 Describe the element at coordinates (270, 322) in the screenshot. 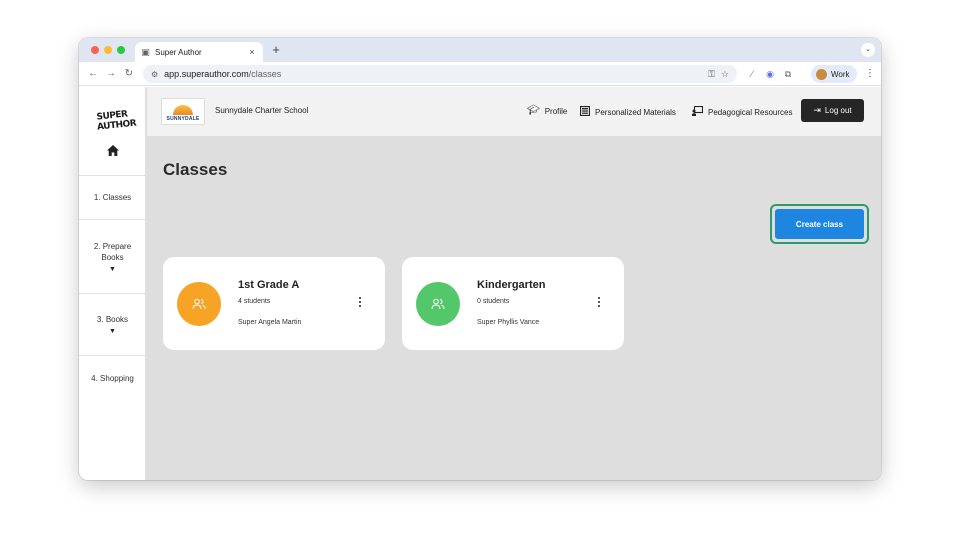

I see `class-teacher: Super Angela Martin` at that location.